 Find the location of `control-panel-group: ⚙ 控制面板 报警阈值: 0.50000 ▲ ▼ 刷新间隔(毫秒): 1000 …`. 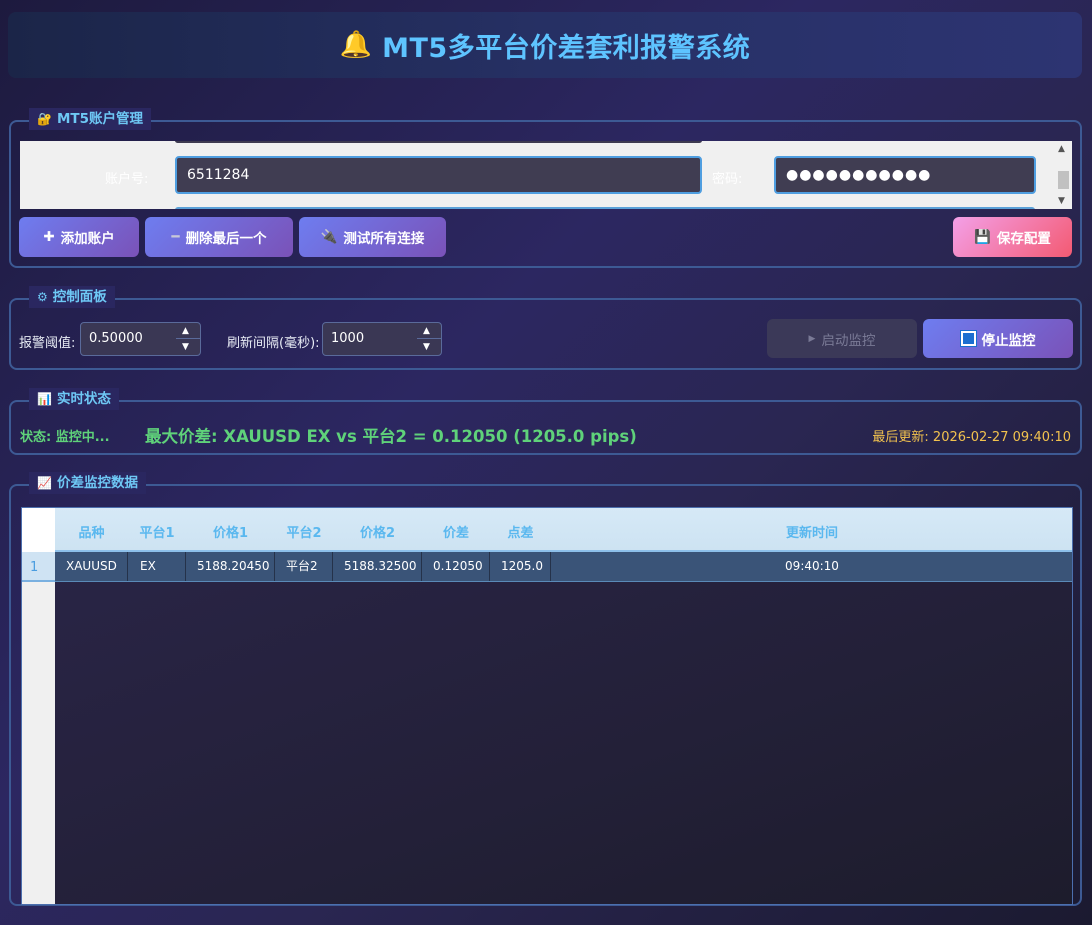

control-panel-group: ⚙ 控制面板 报警阈值: 0.50000 ▲ ▼ 刷新间隔(毫秒): 1000 … is located at coordinates (545, 328).